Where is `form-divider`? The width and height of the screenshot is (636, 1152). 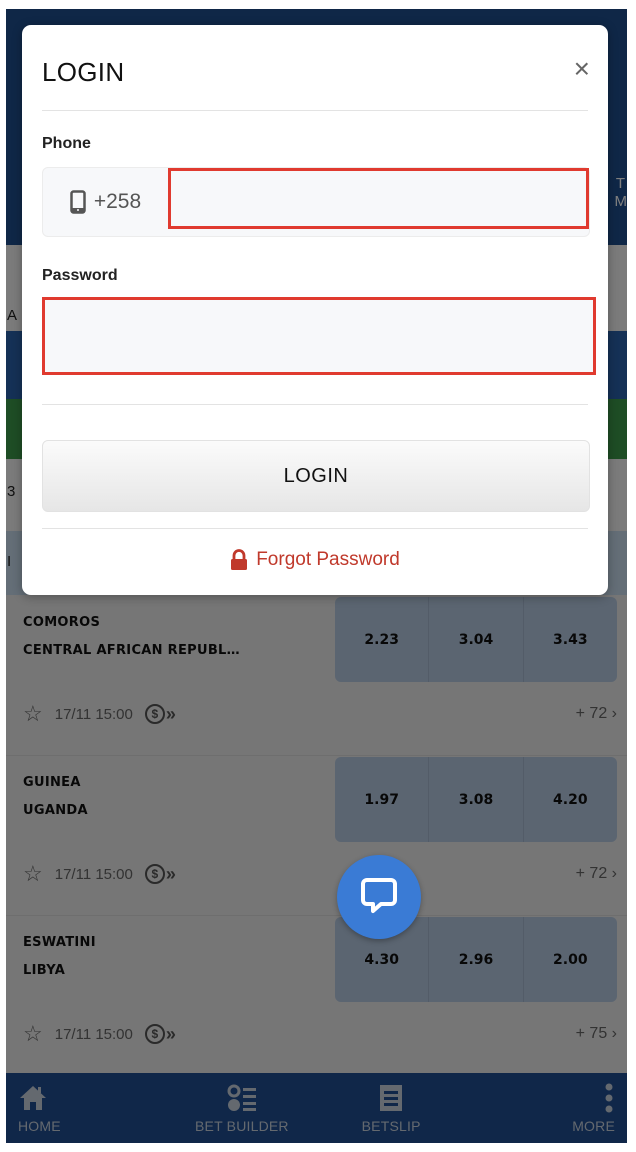 form-divider is located at coordinates (315, 404).